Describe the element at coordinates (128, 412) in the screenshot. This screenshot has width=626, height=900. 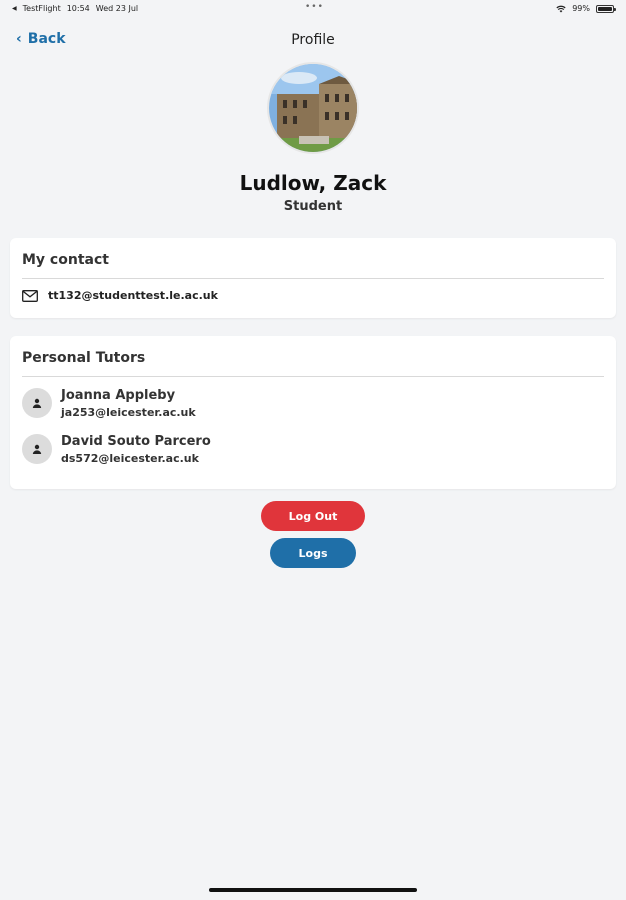
I see `tutor-email: ja253@leicester.ac.uk` at that location.